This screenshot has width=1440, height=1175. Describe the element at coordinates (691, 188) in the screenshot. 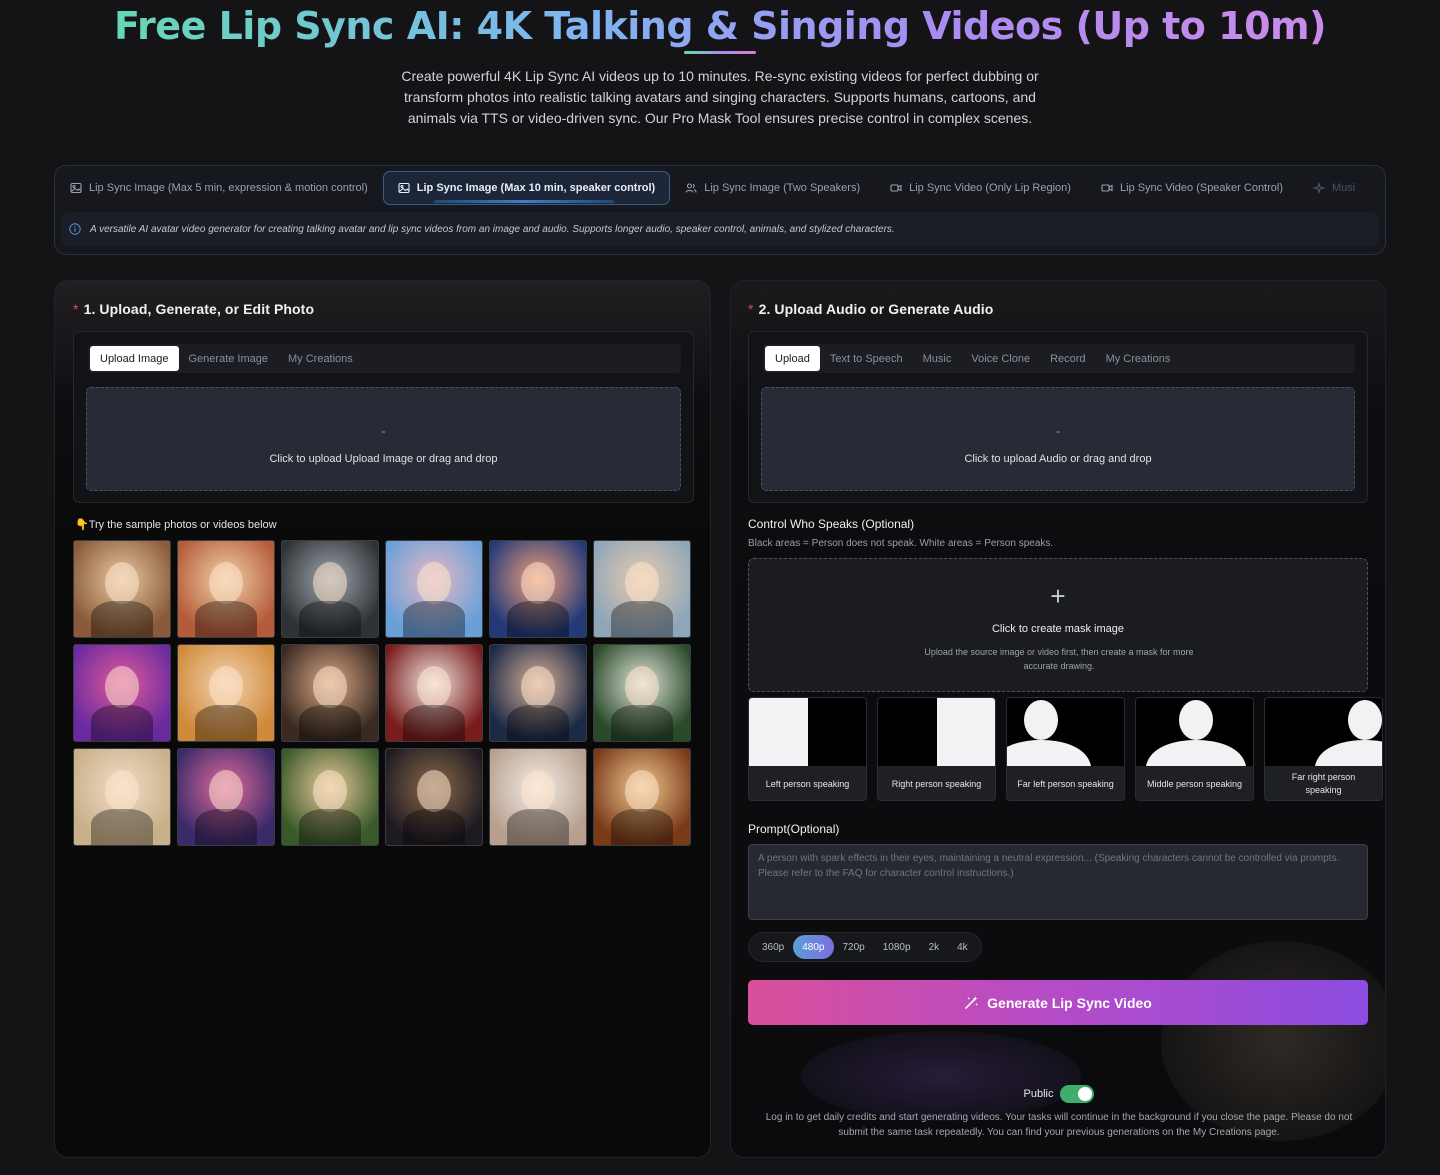

I see `users-icon` at that location.